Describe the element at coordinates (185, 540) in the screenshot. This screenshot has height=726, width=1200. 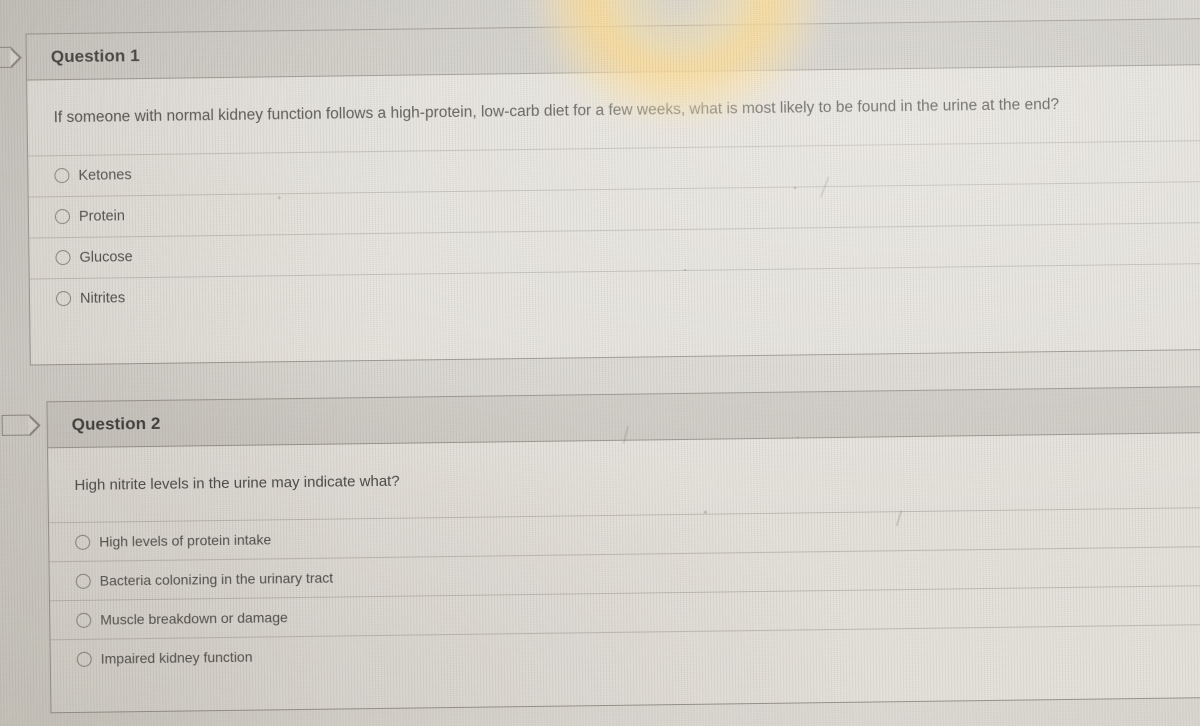
I see `answer-label: High levels of protein intake` at that location.